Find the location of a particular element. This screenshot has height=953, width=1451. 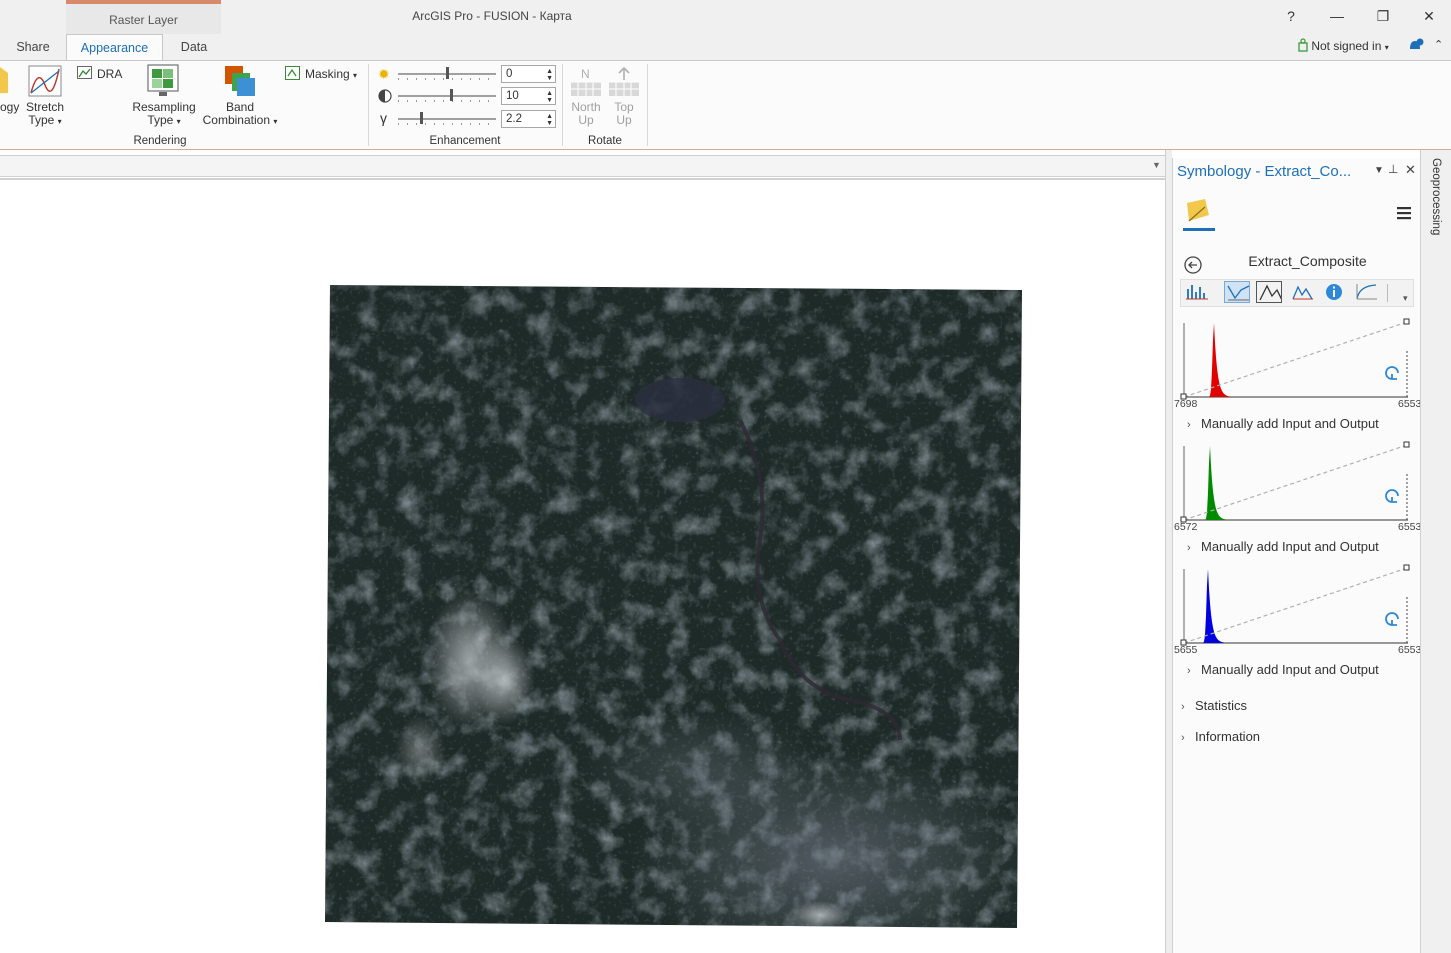

pane-splitter is located at coordinates (1168, 551).